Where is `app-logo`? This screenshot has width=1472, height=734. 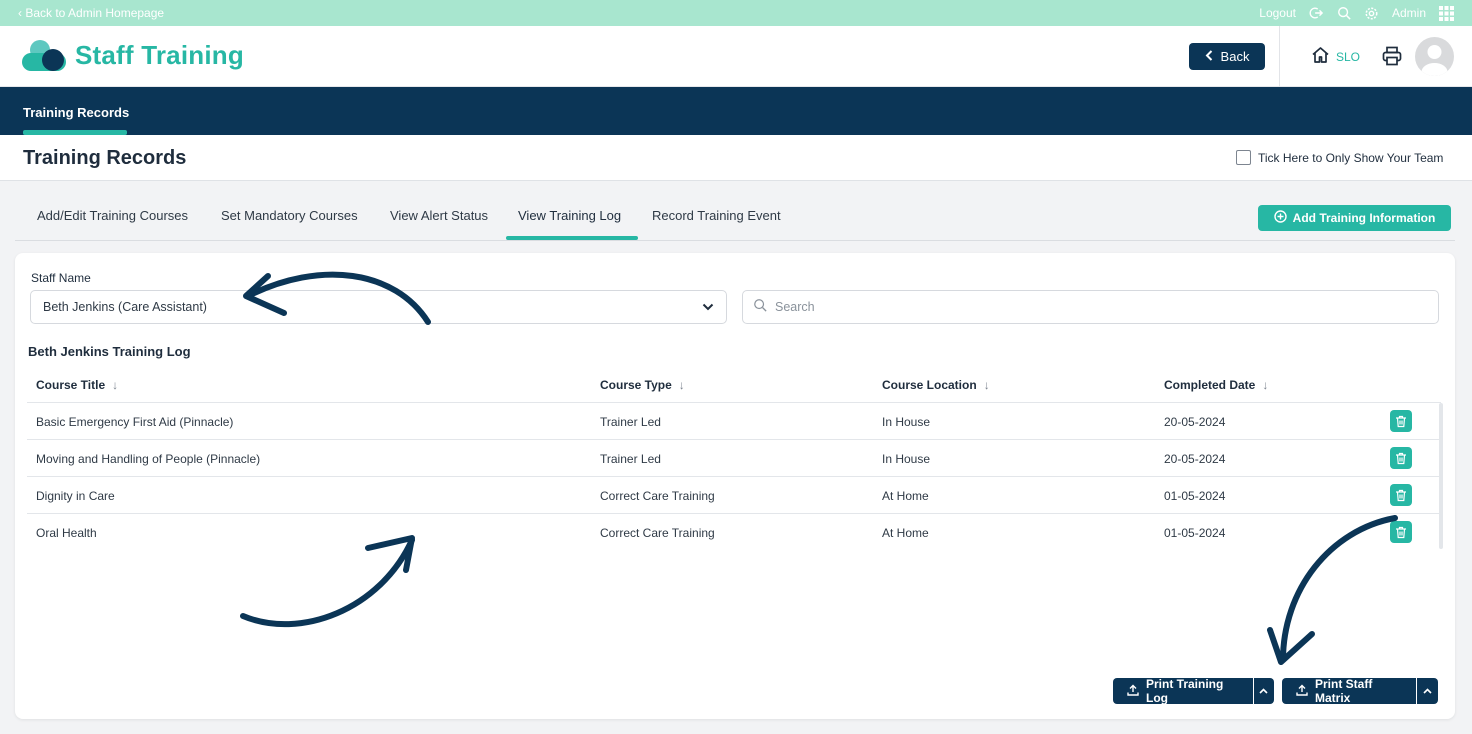 app-logo is located at coordinates (45, 56).